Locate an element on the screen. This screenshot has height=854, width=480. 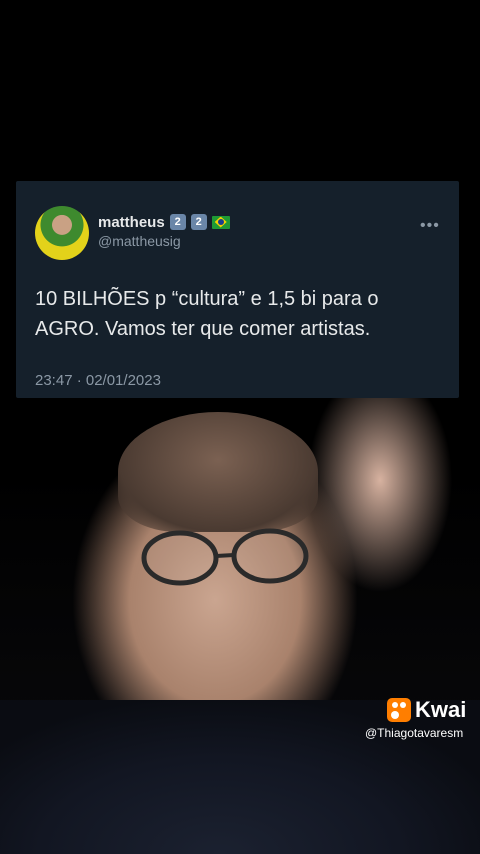
person-glasses is located at coordinates (225, 557).